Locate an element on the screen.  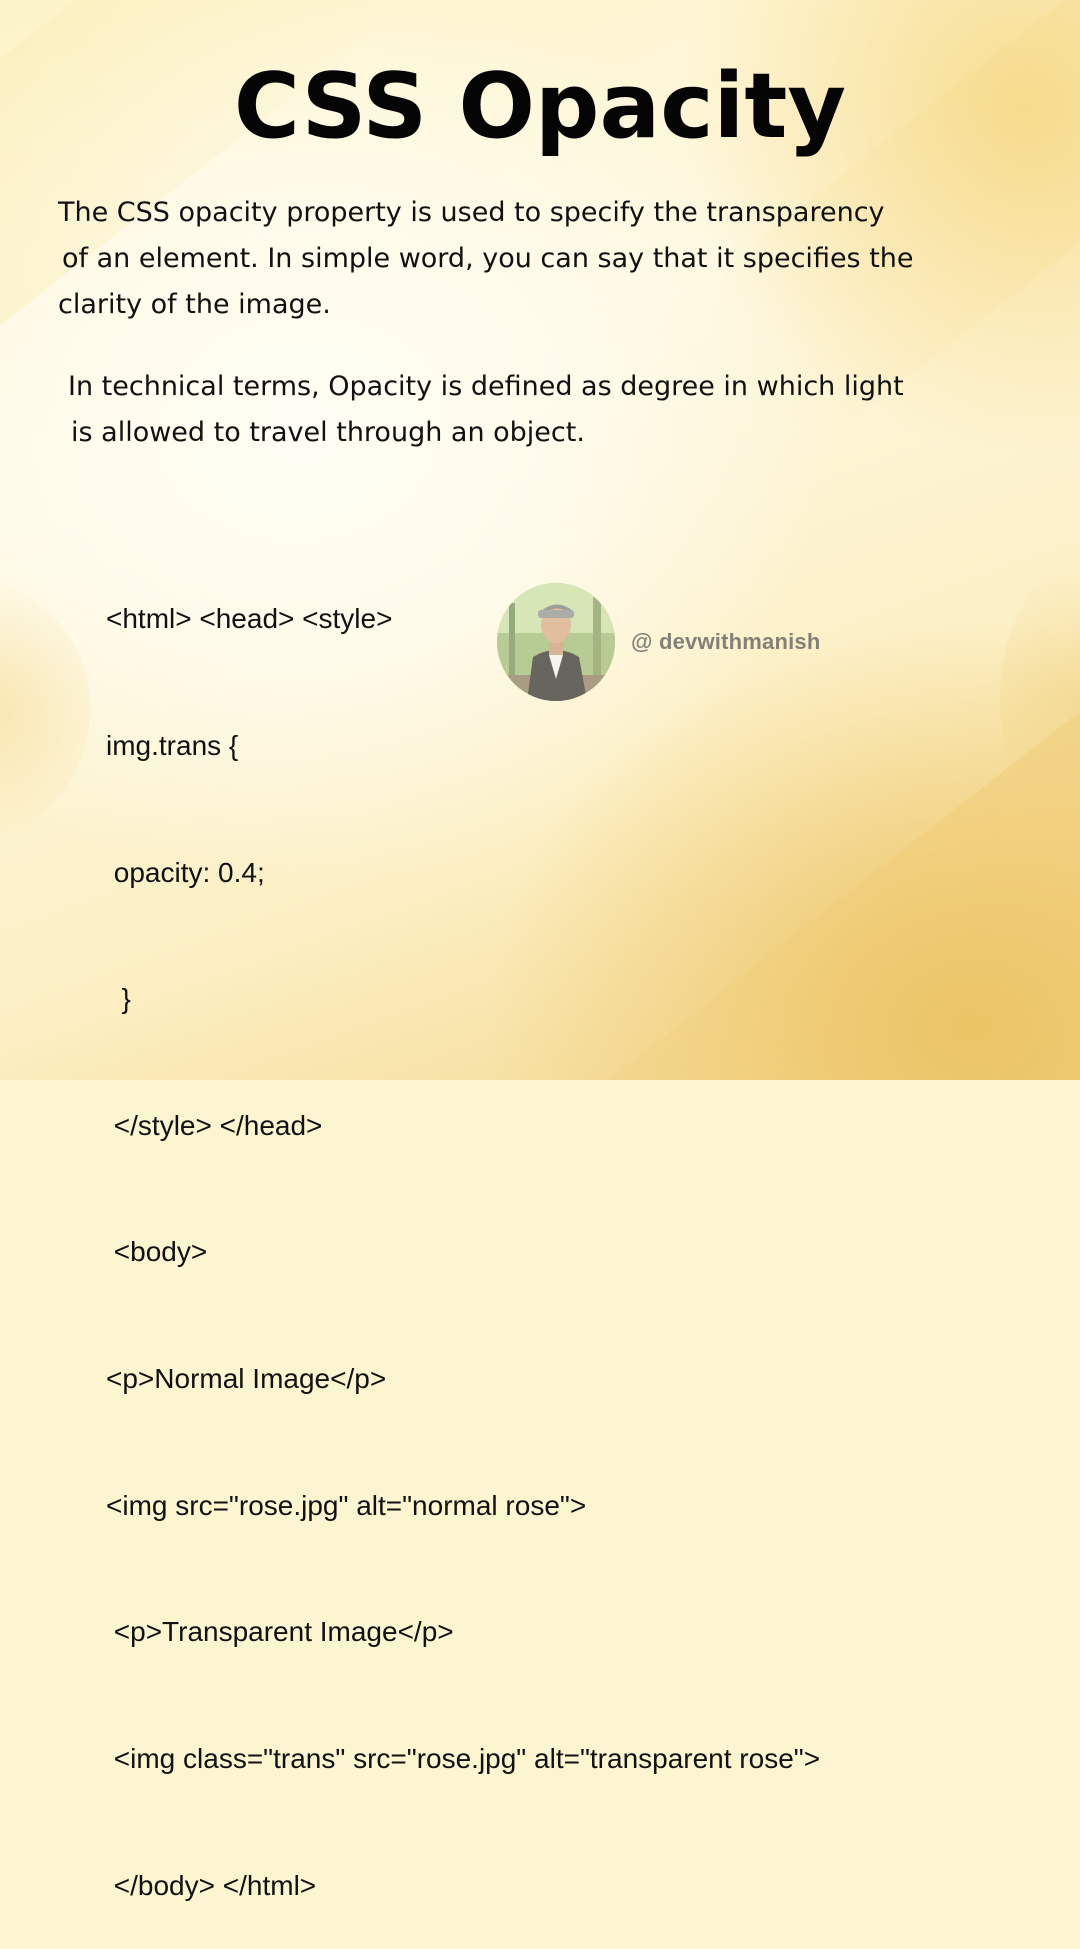
paragraph-line: clarity of the image. is located at coordinates (194, 304).